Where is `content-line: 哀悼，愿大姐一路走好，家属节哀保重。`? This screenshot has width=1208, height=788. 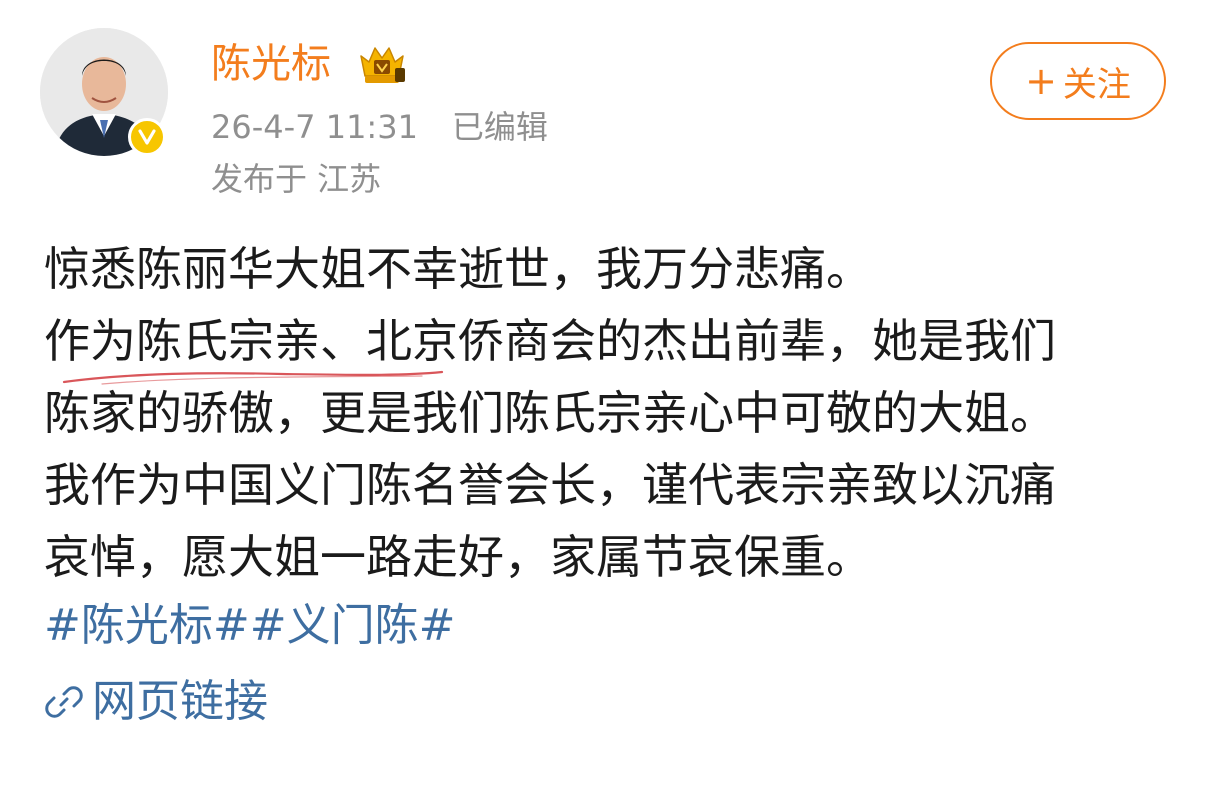
content-line: 哀悼，愿大姐一路走好，家属节哀保重。 is located at coordinates (458, 557).